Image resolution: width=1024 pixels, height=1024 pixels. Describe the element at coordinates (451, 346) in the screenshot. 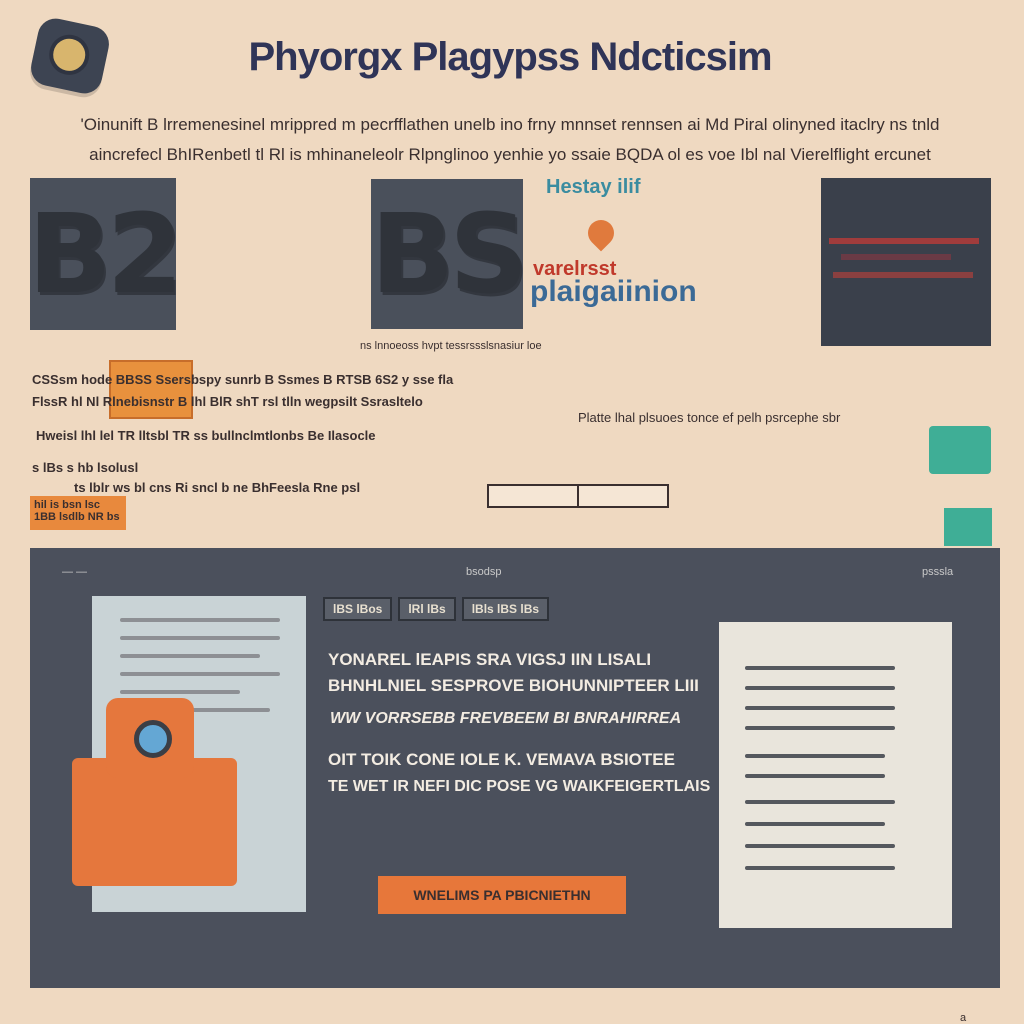

I see `tile-caption: ns lnnoeoss hvpt tessrssslsnasiur loe` at that location.